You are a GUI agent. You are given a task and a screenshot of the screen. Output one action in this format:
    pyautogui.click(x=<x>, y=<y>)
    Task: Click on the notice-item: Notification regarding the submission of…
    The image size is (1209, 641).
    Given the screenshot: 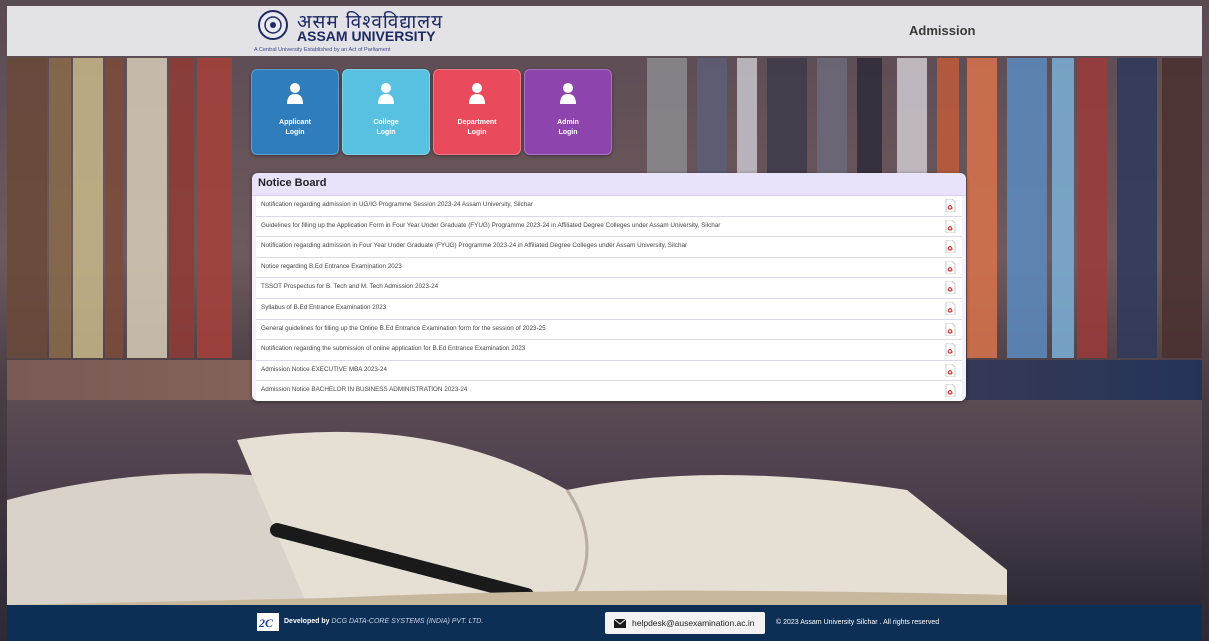 What is the action you would take?
    pyautogui.click(x=609, y=350)
    